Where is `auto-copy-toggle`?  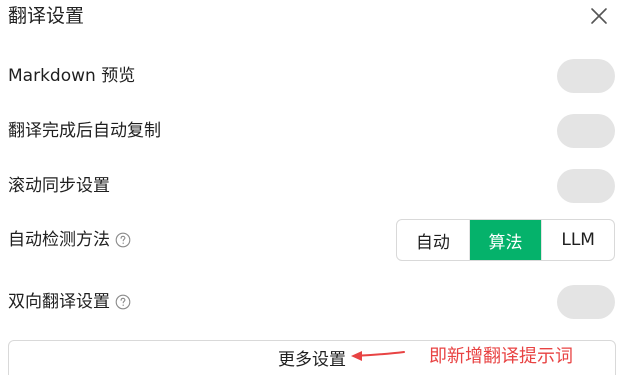 auto-copy-toggle is located at coordinates (586, 131).